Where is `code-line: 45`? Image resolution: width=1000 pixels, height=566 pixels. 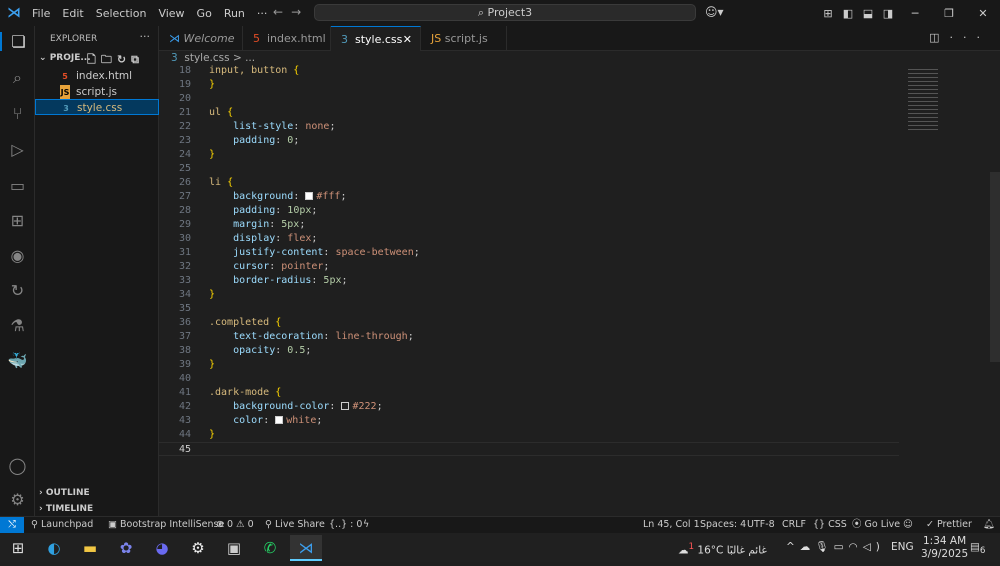
code-line: 45 is located at coordinates (529, 449).